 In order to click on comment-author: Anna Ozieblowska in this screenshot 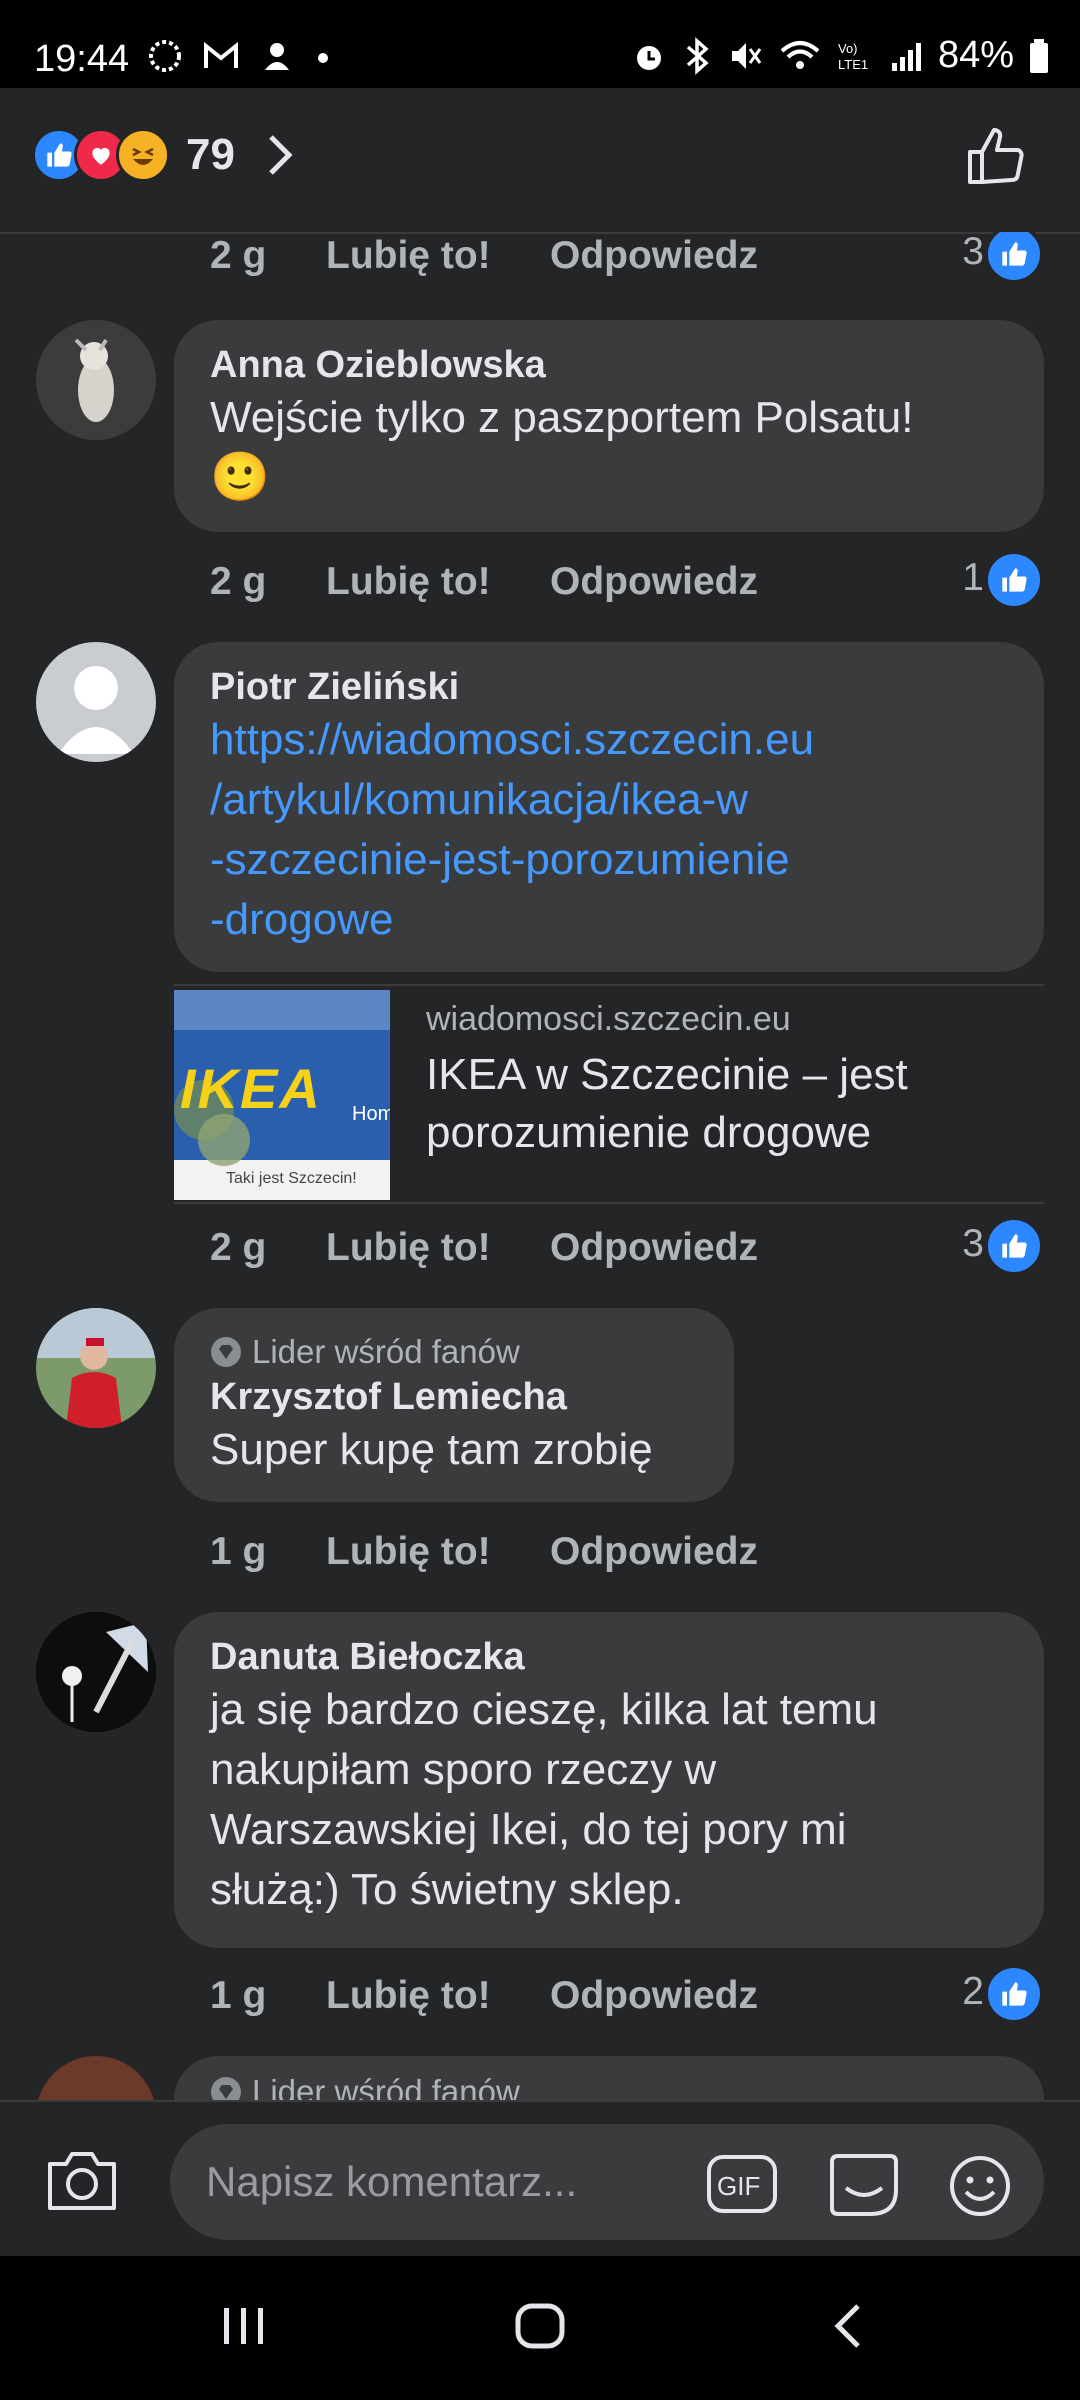, I will do `click(609, 365)`.